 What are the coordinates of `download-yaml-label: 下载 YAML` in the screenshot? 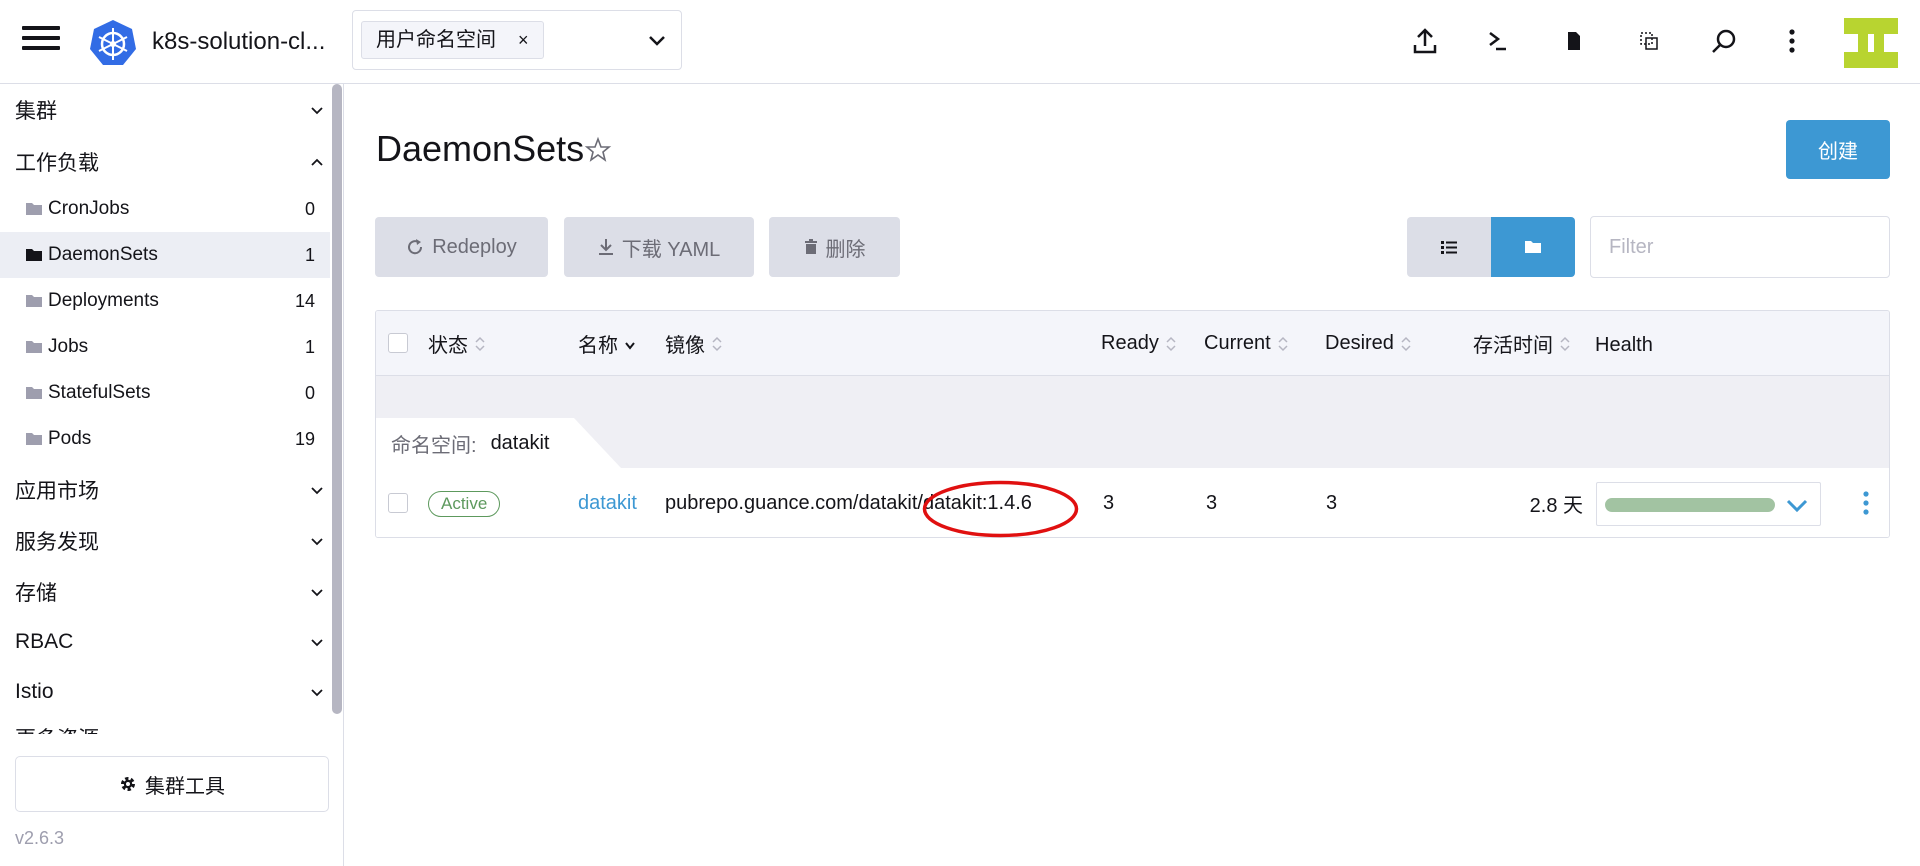 It's located at (671, 249).